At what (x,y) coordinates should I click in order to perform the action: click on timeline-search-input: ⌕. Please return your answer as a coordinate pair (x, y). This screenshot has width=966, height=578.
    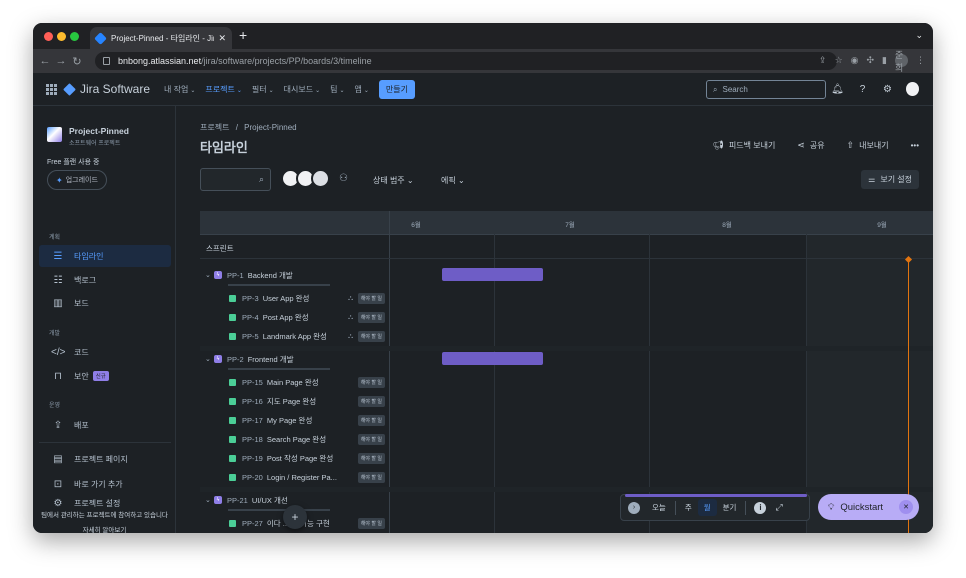
    Looking at the image, I should click on (235, 179).